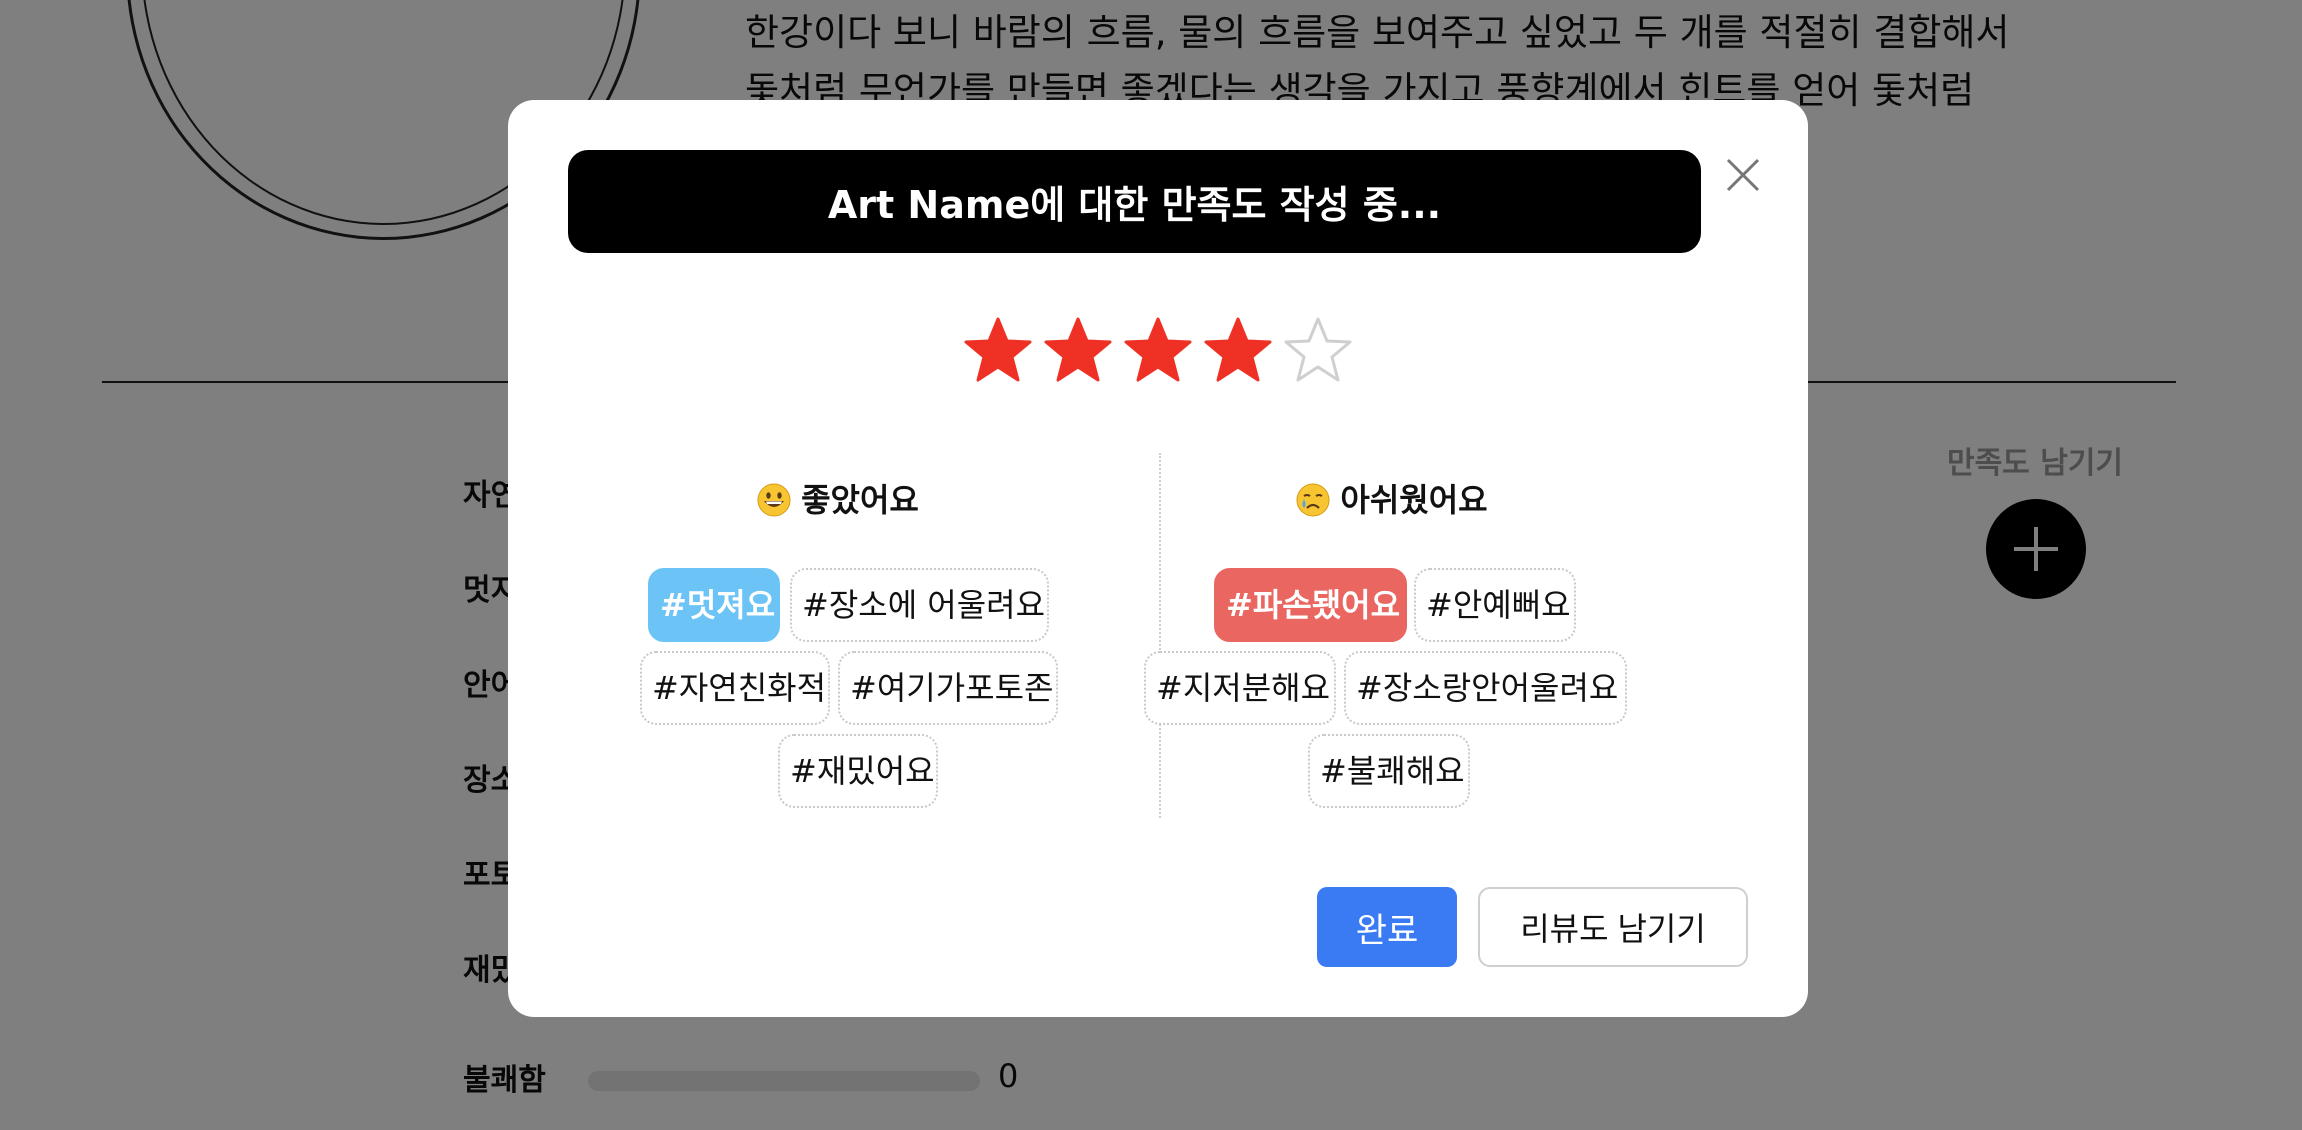 The width and height of the screenshot is (2302, 1130). What do you see at coordinates (1414, 500) in the screenshot?
I see `negative-heading-label: 아쉬웠어요` at bounding box center [1414, 500].